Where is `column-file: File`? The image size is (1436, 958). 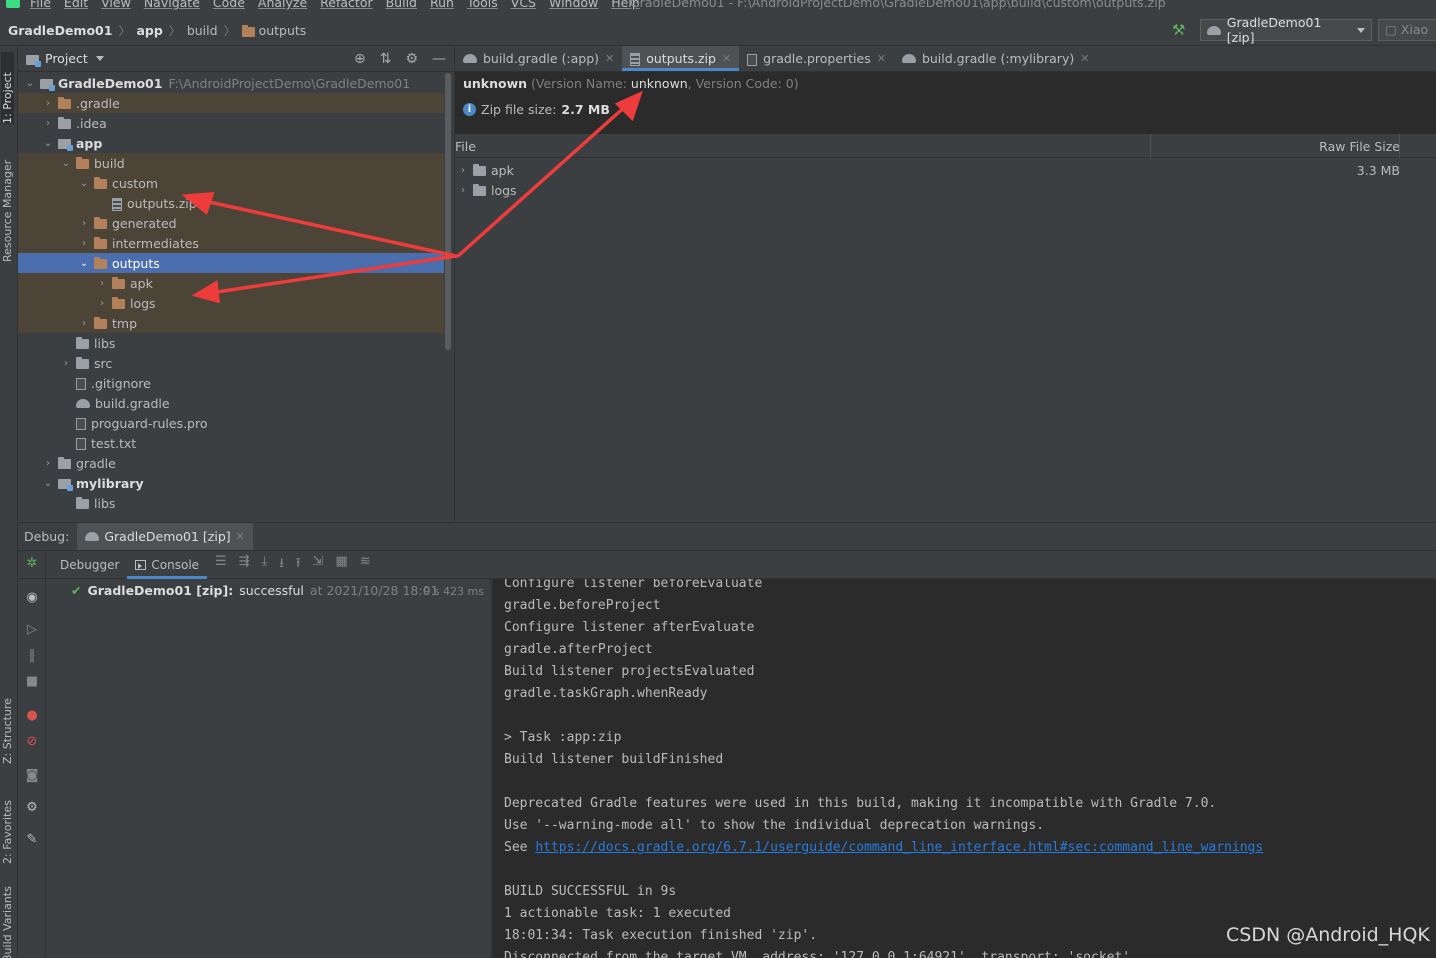
column-file: File is located at coordinates (465, 146).